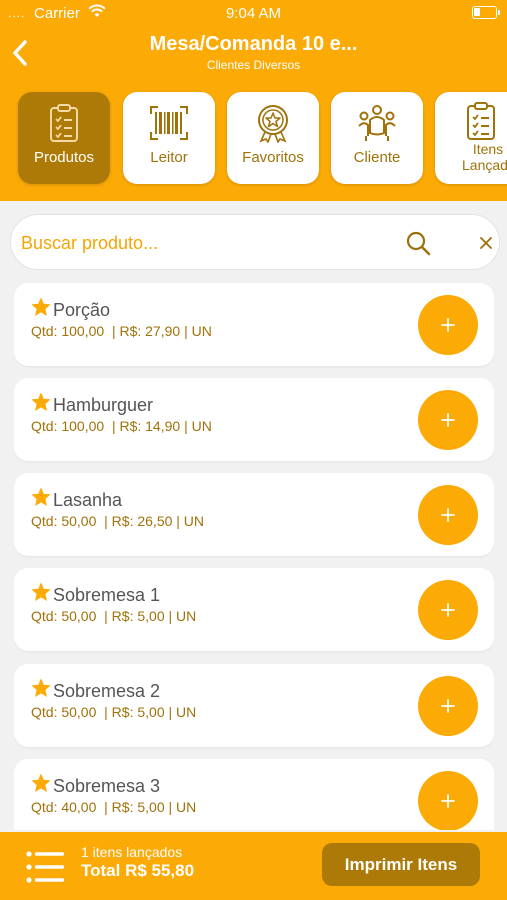  Describe the element at coordinates (254, 609) in the screenshot. I see `product-card: Sobremesa 1 Qtd: 50,00 | R$: 5,00 | UN` at that location.